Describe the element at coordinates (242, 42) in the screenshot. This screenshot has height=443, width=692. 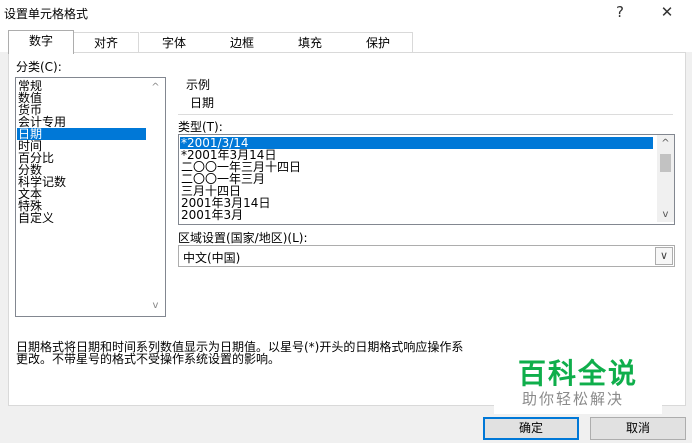
I see `tab-border: 边框` at that location.